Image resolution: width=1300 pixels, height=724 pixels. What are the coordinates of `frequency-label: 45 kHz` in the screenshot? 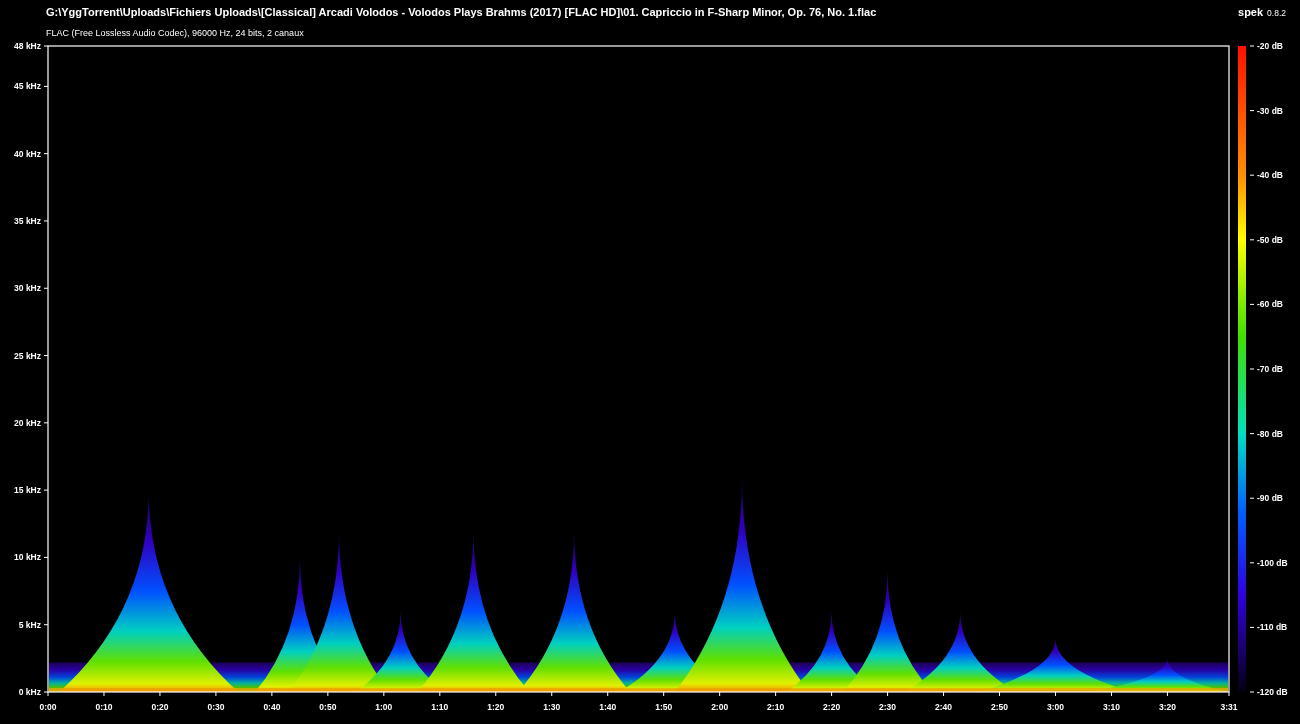 It's located at (27, 86).